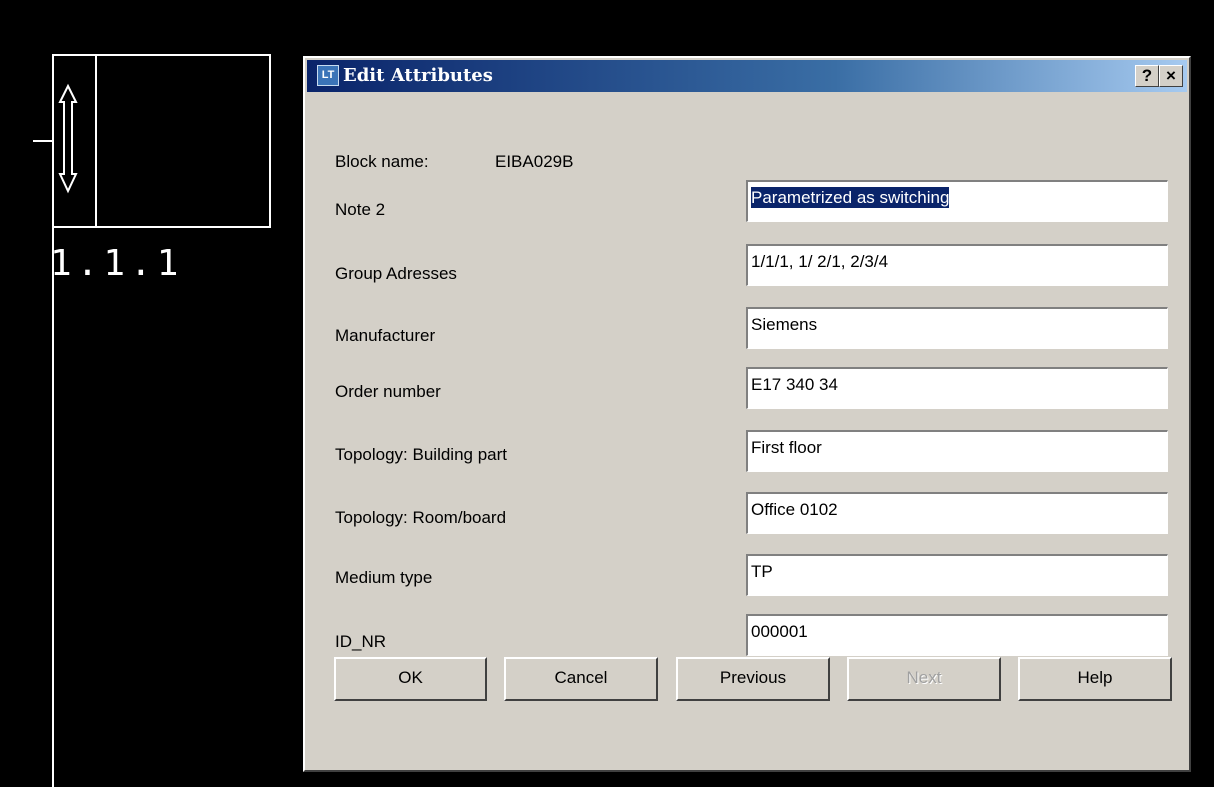 The image size is (1214, 787). Describe the element at coordinates (410, 679) in the screenshot. I see `ok-button: OK` at that location.